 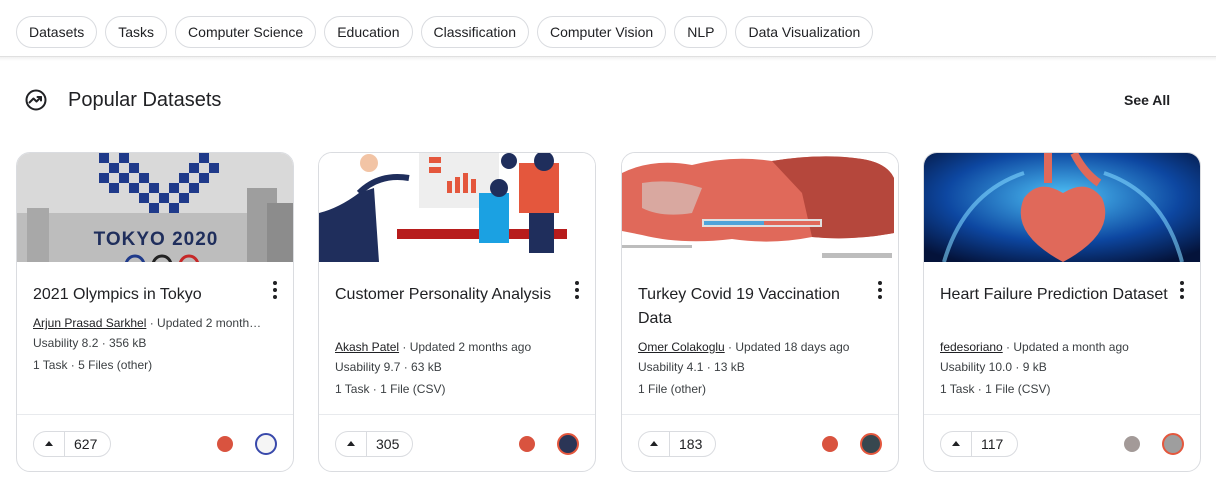 I want to click on thumb-caption: TOKYO 2020, so click(x=156, y=239).